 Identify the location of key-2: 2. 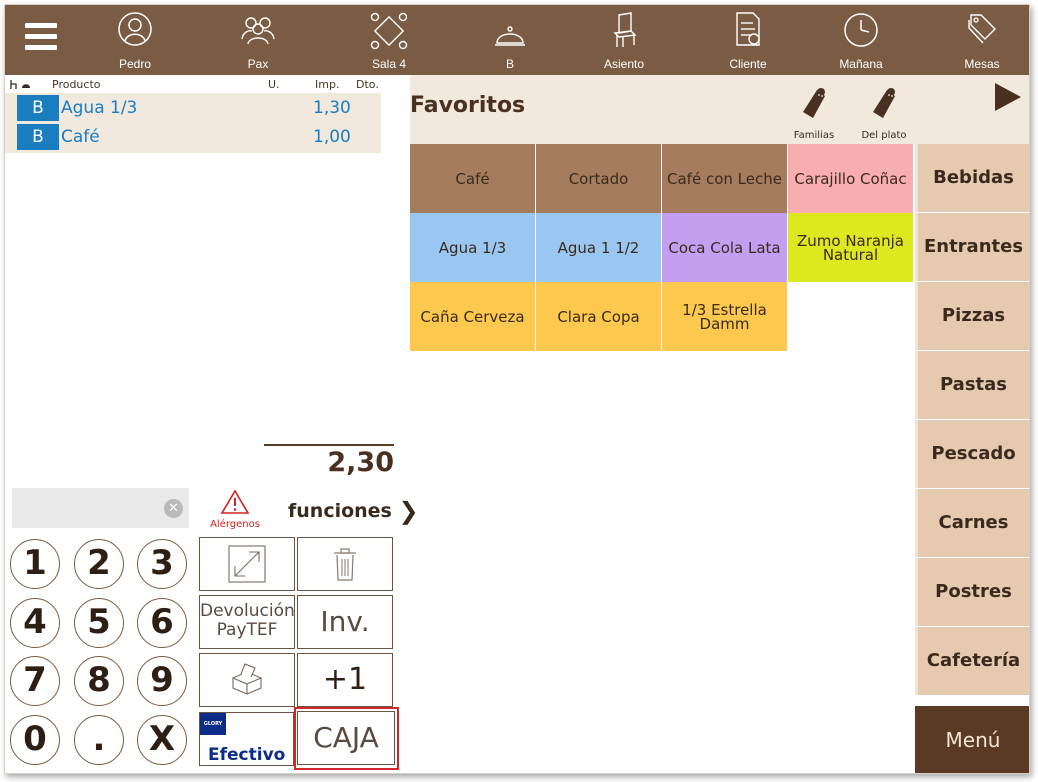
(99, 564).